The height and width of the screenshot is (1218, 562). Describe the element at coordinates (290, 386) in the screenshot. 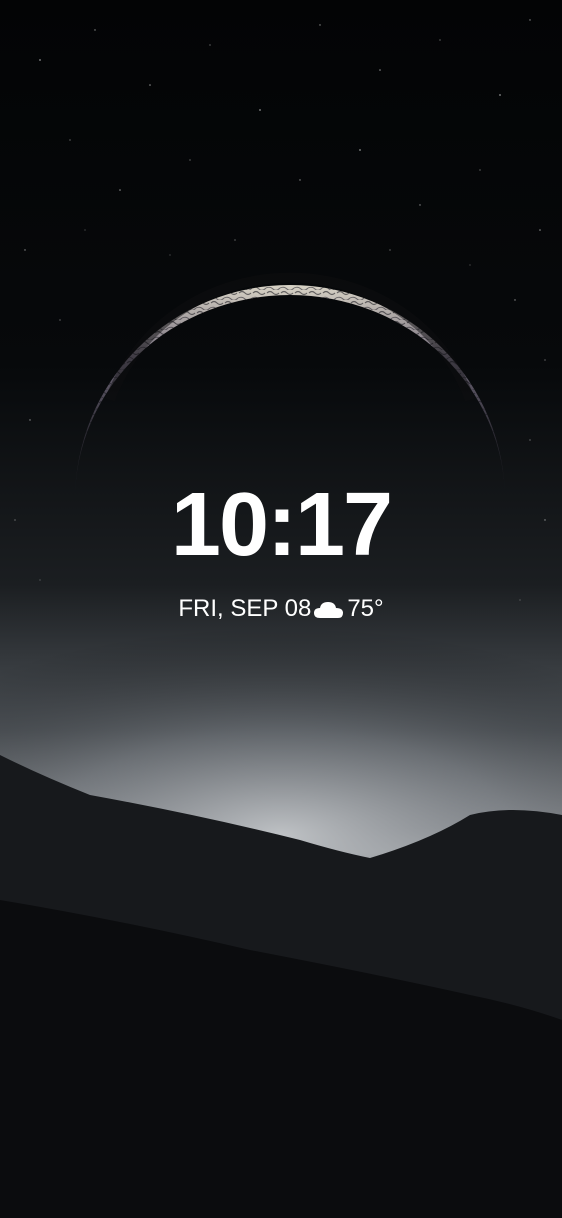

I see `moon` at that location.